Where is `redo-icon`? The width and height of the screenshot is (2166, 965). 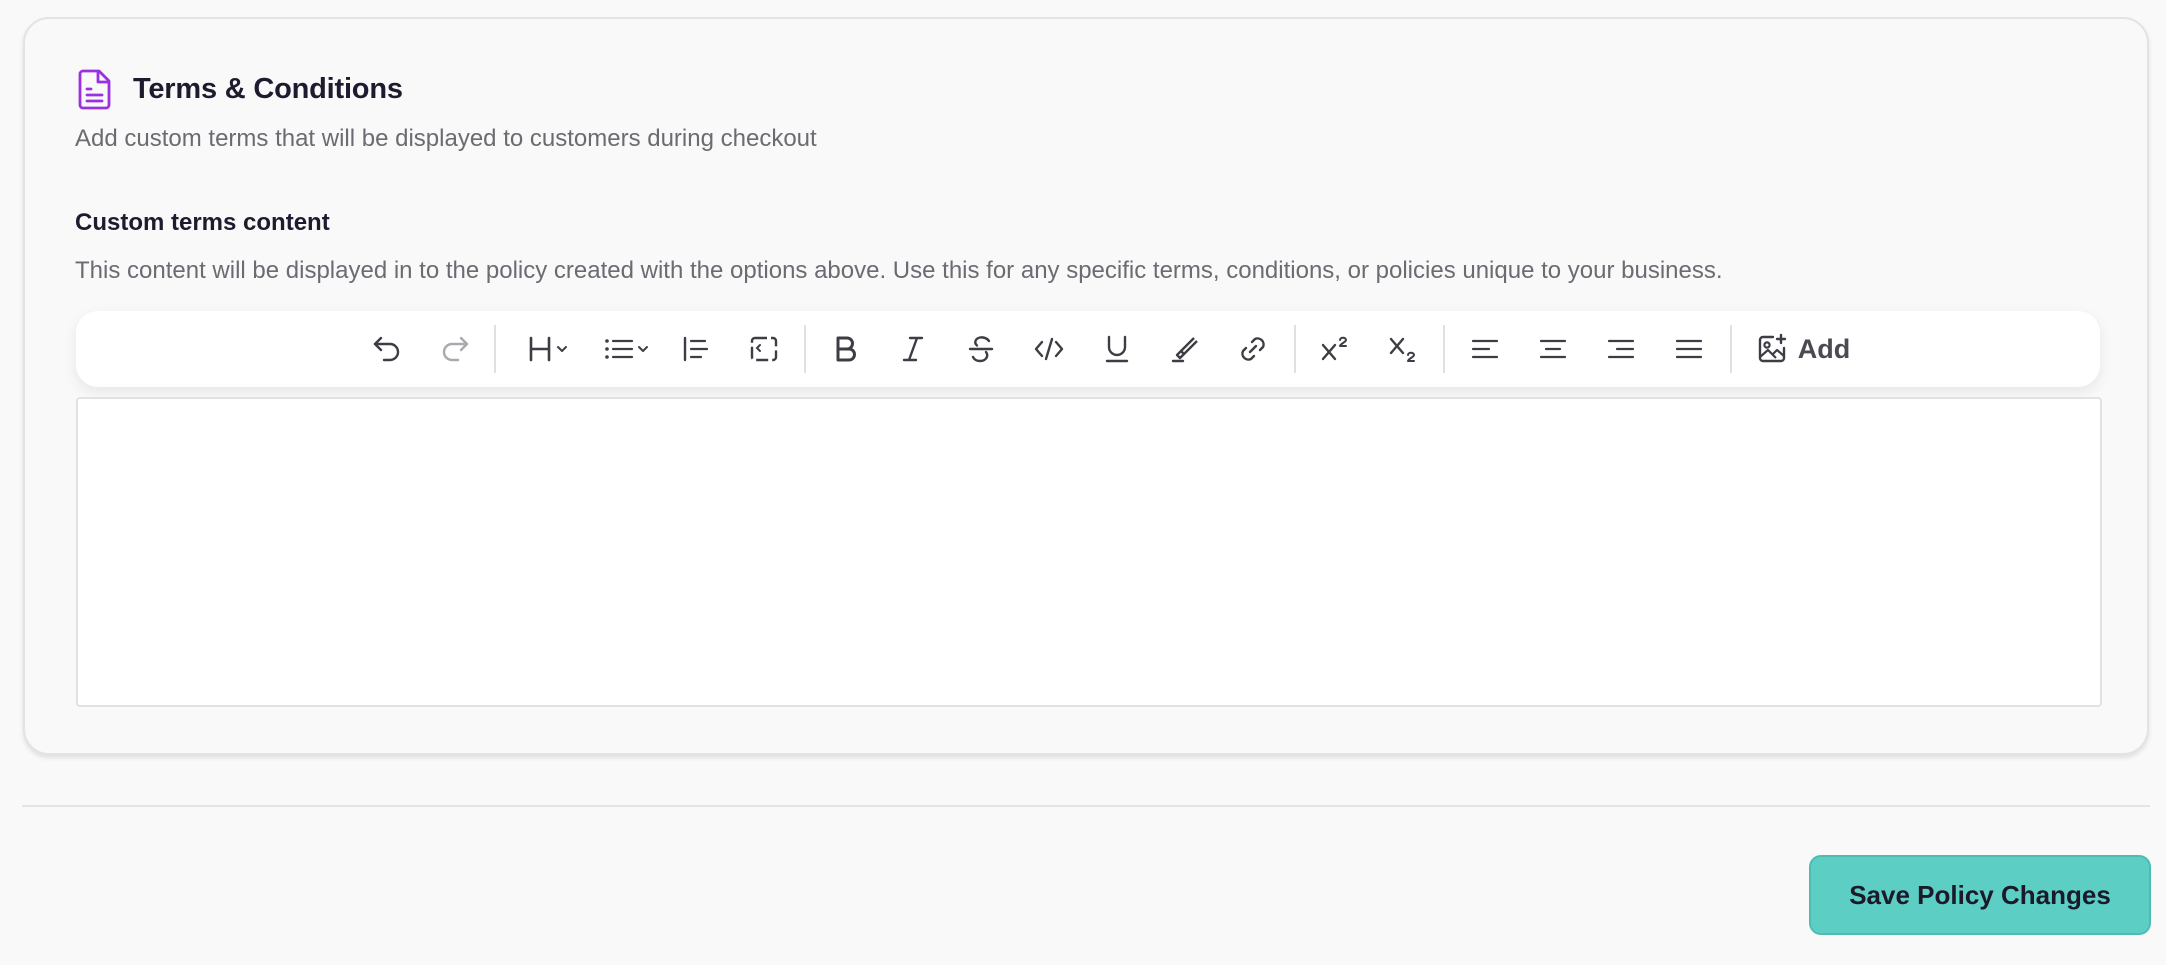 redo-icon is located at coordinates (455, 349).